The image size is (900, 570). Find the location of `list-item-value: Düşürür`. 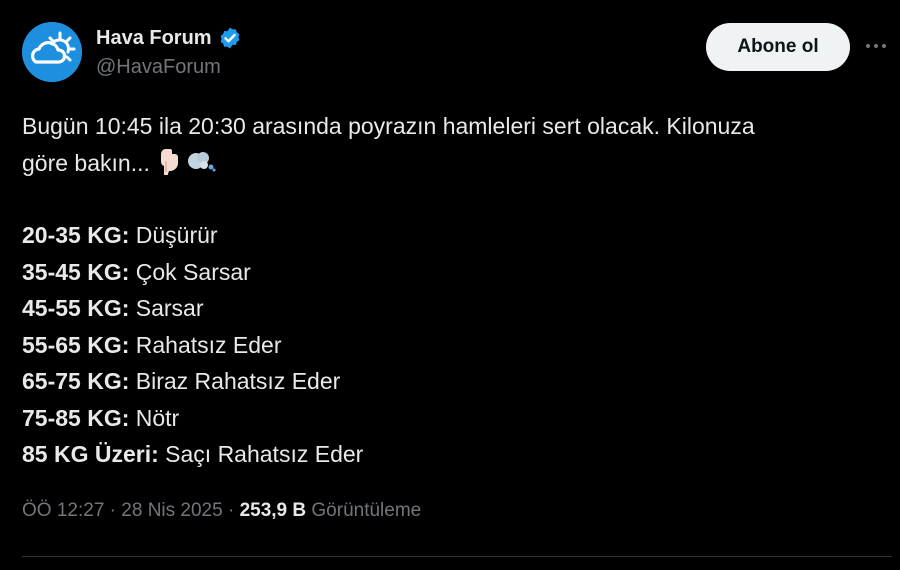

list-item-value: Düşürür is located at coordinates (176, 235).